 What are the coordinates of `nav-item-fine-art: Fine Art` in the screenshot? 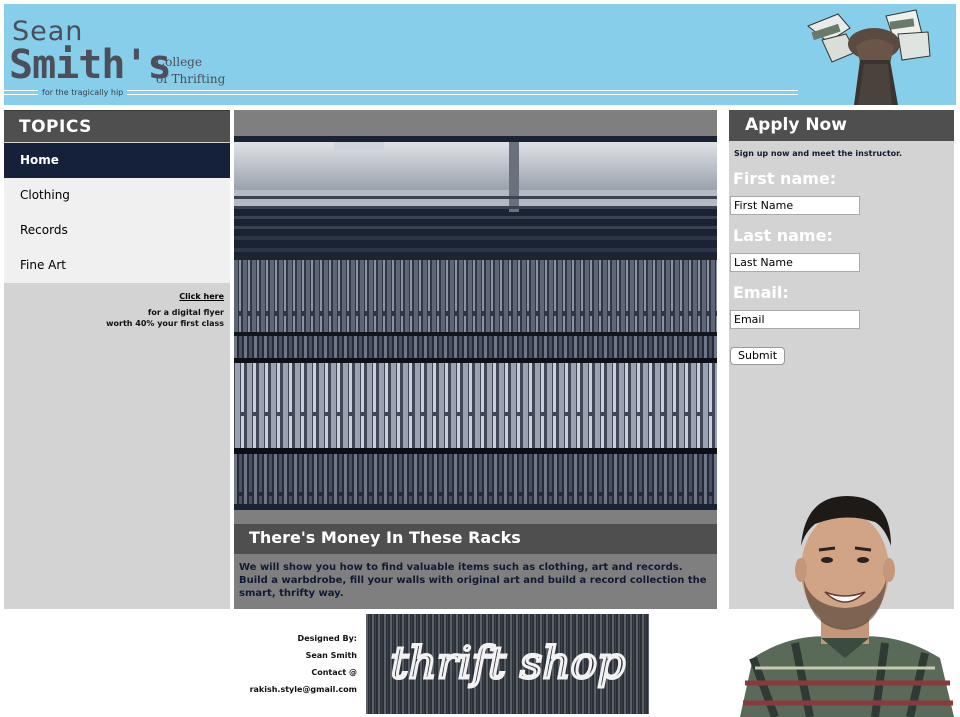 It's located at (117, 265).